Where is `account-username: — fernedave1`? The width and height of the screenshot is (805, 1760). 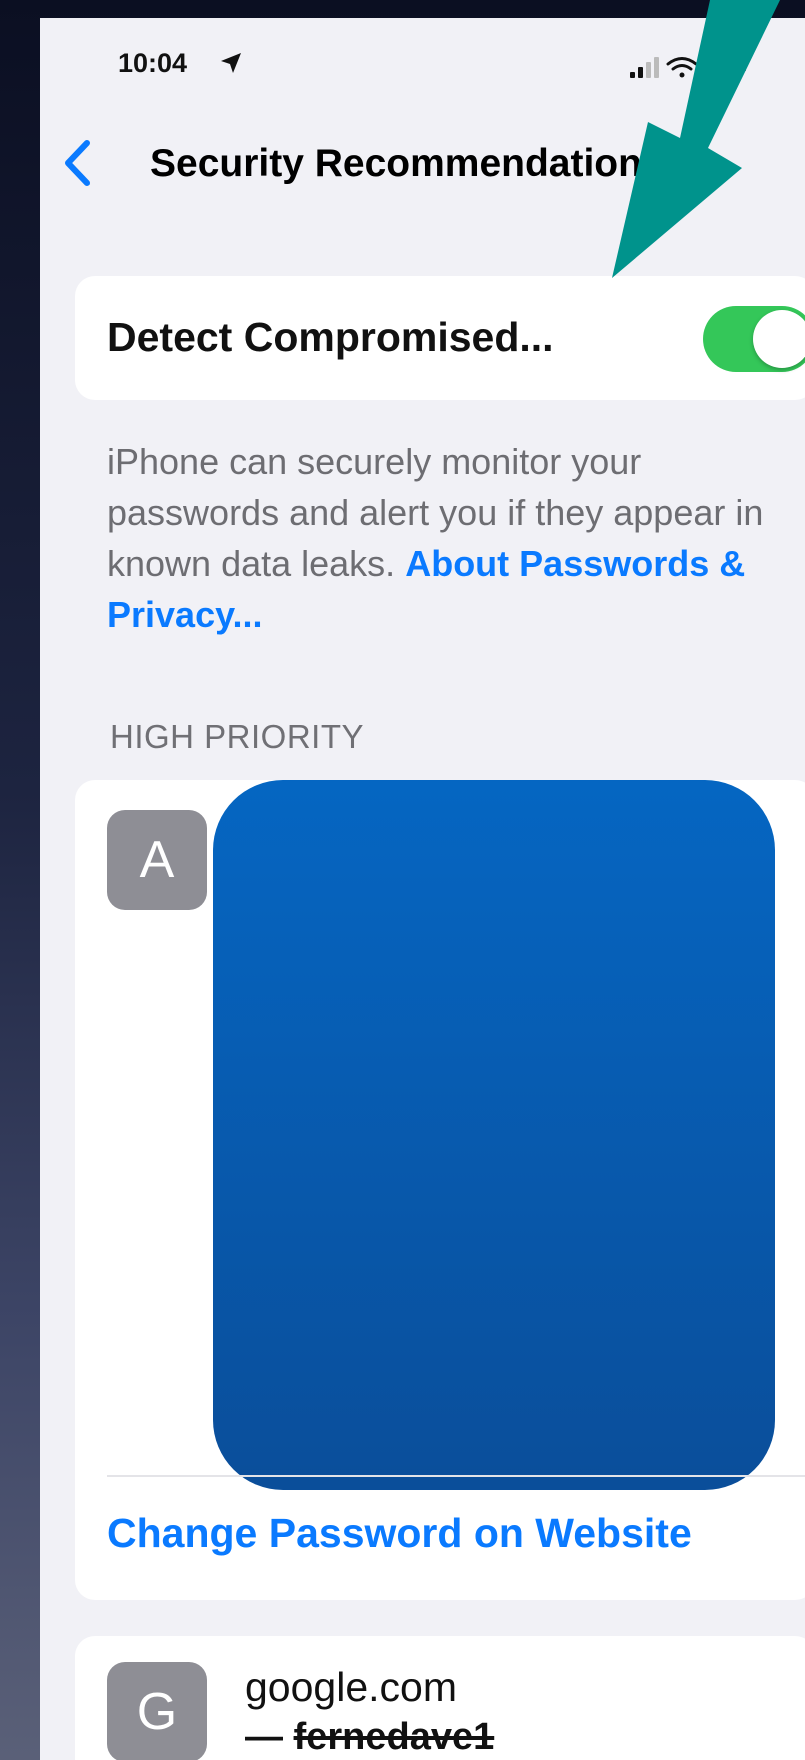
account-username: — fernedave1 is located at coordinates (369, 1737).